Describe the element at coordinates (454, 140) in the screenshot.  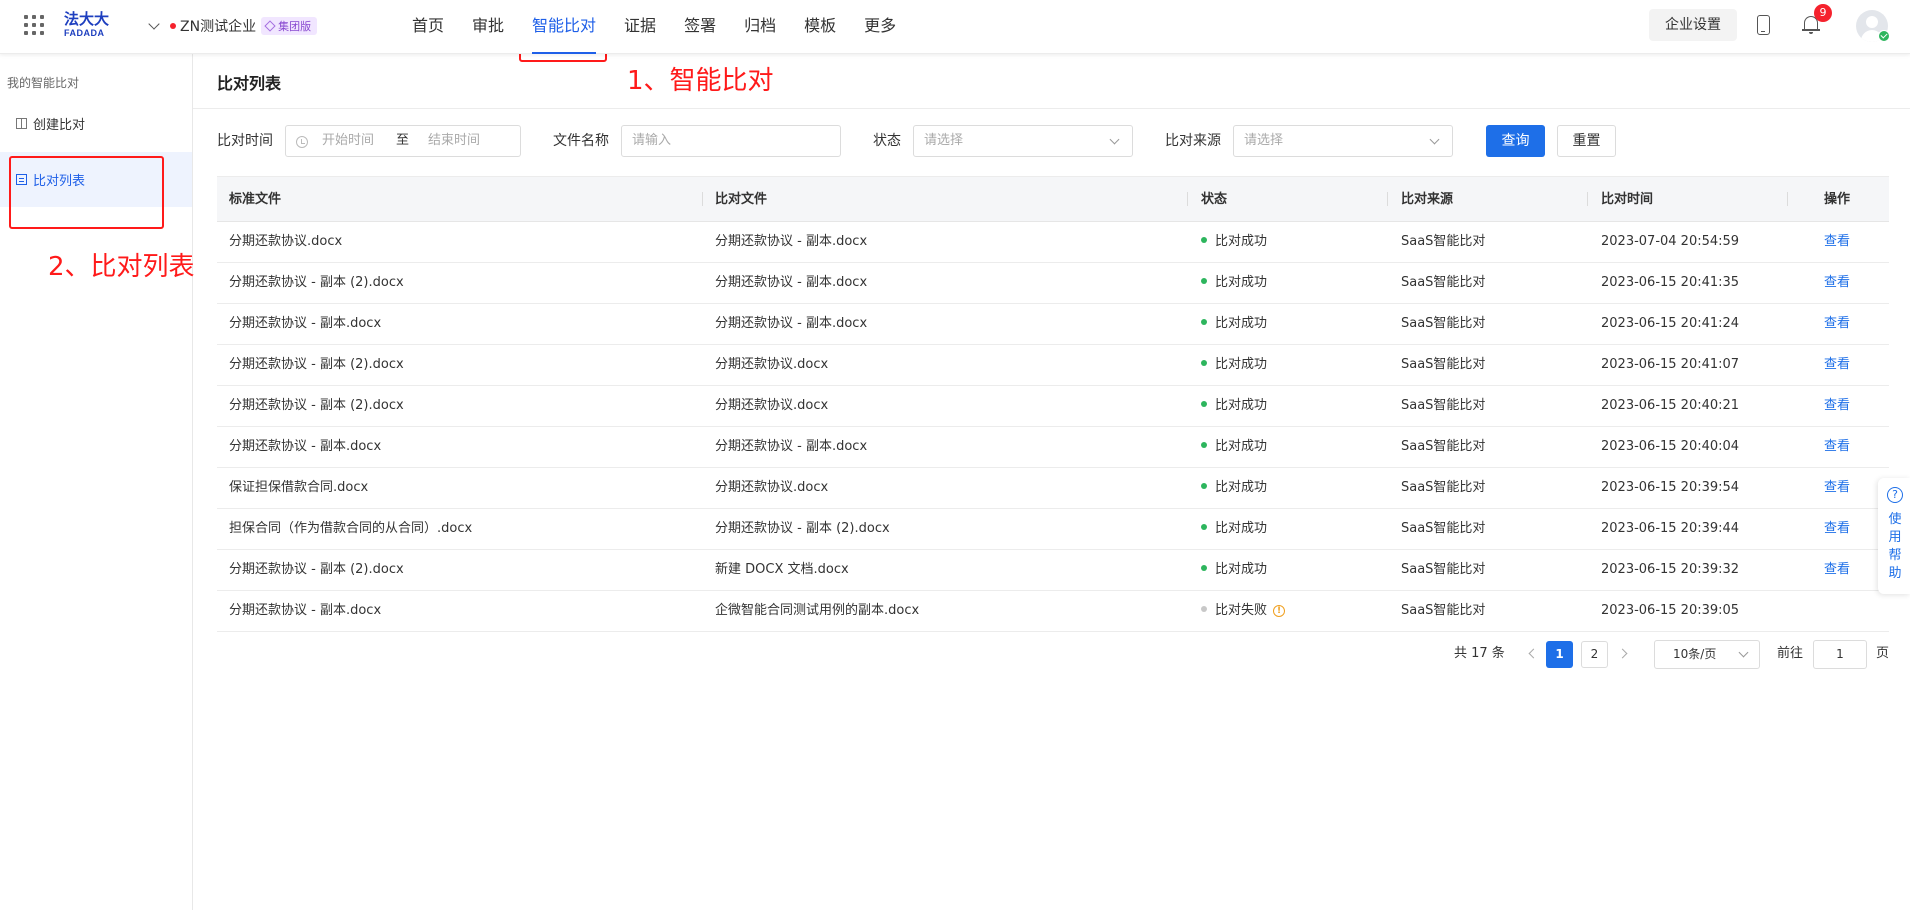
I see `end-time-placeholder: 结束时间` at that location.